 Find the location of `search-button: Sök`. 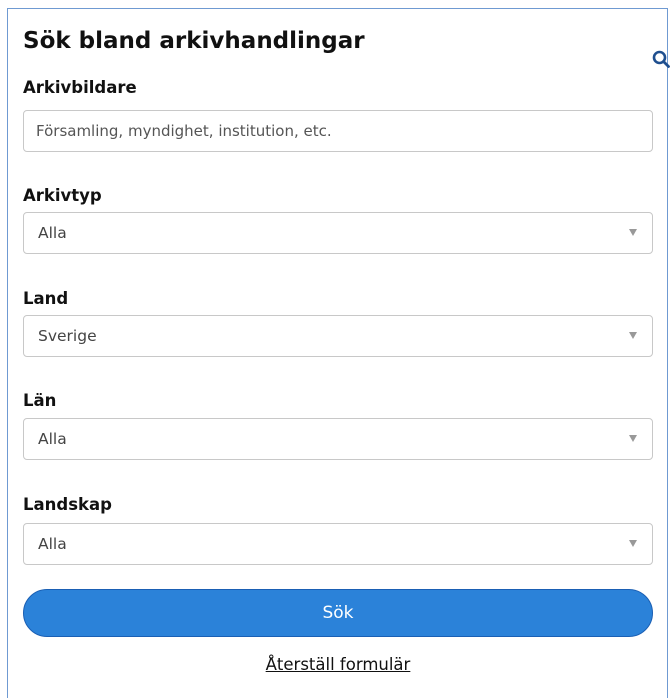

search-button: Sök is located at coordinates (338, 613).